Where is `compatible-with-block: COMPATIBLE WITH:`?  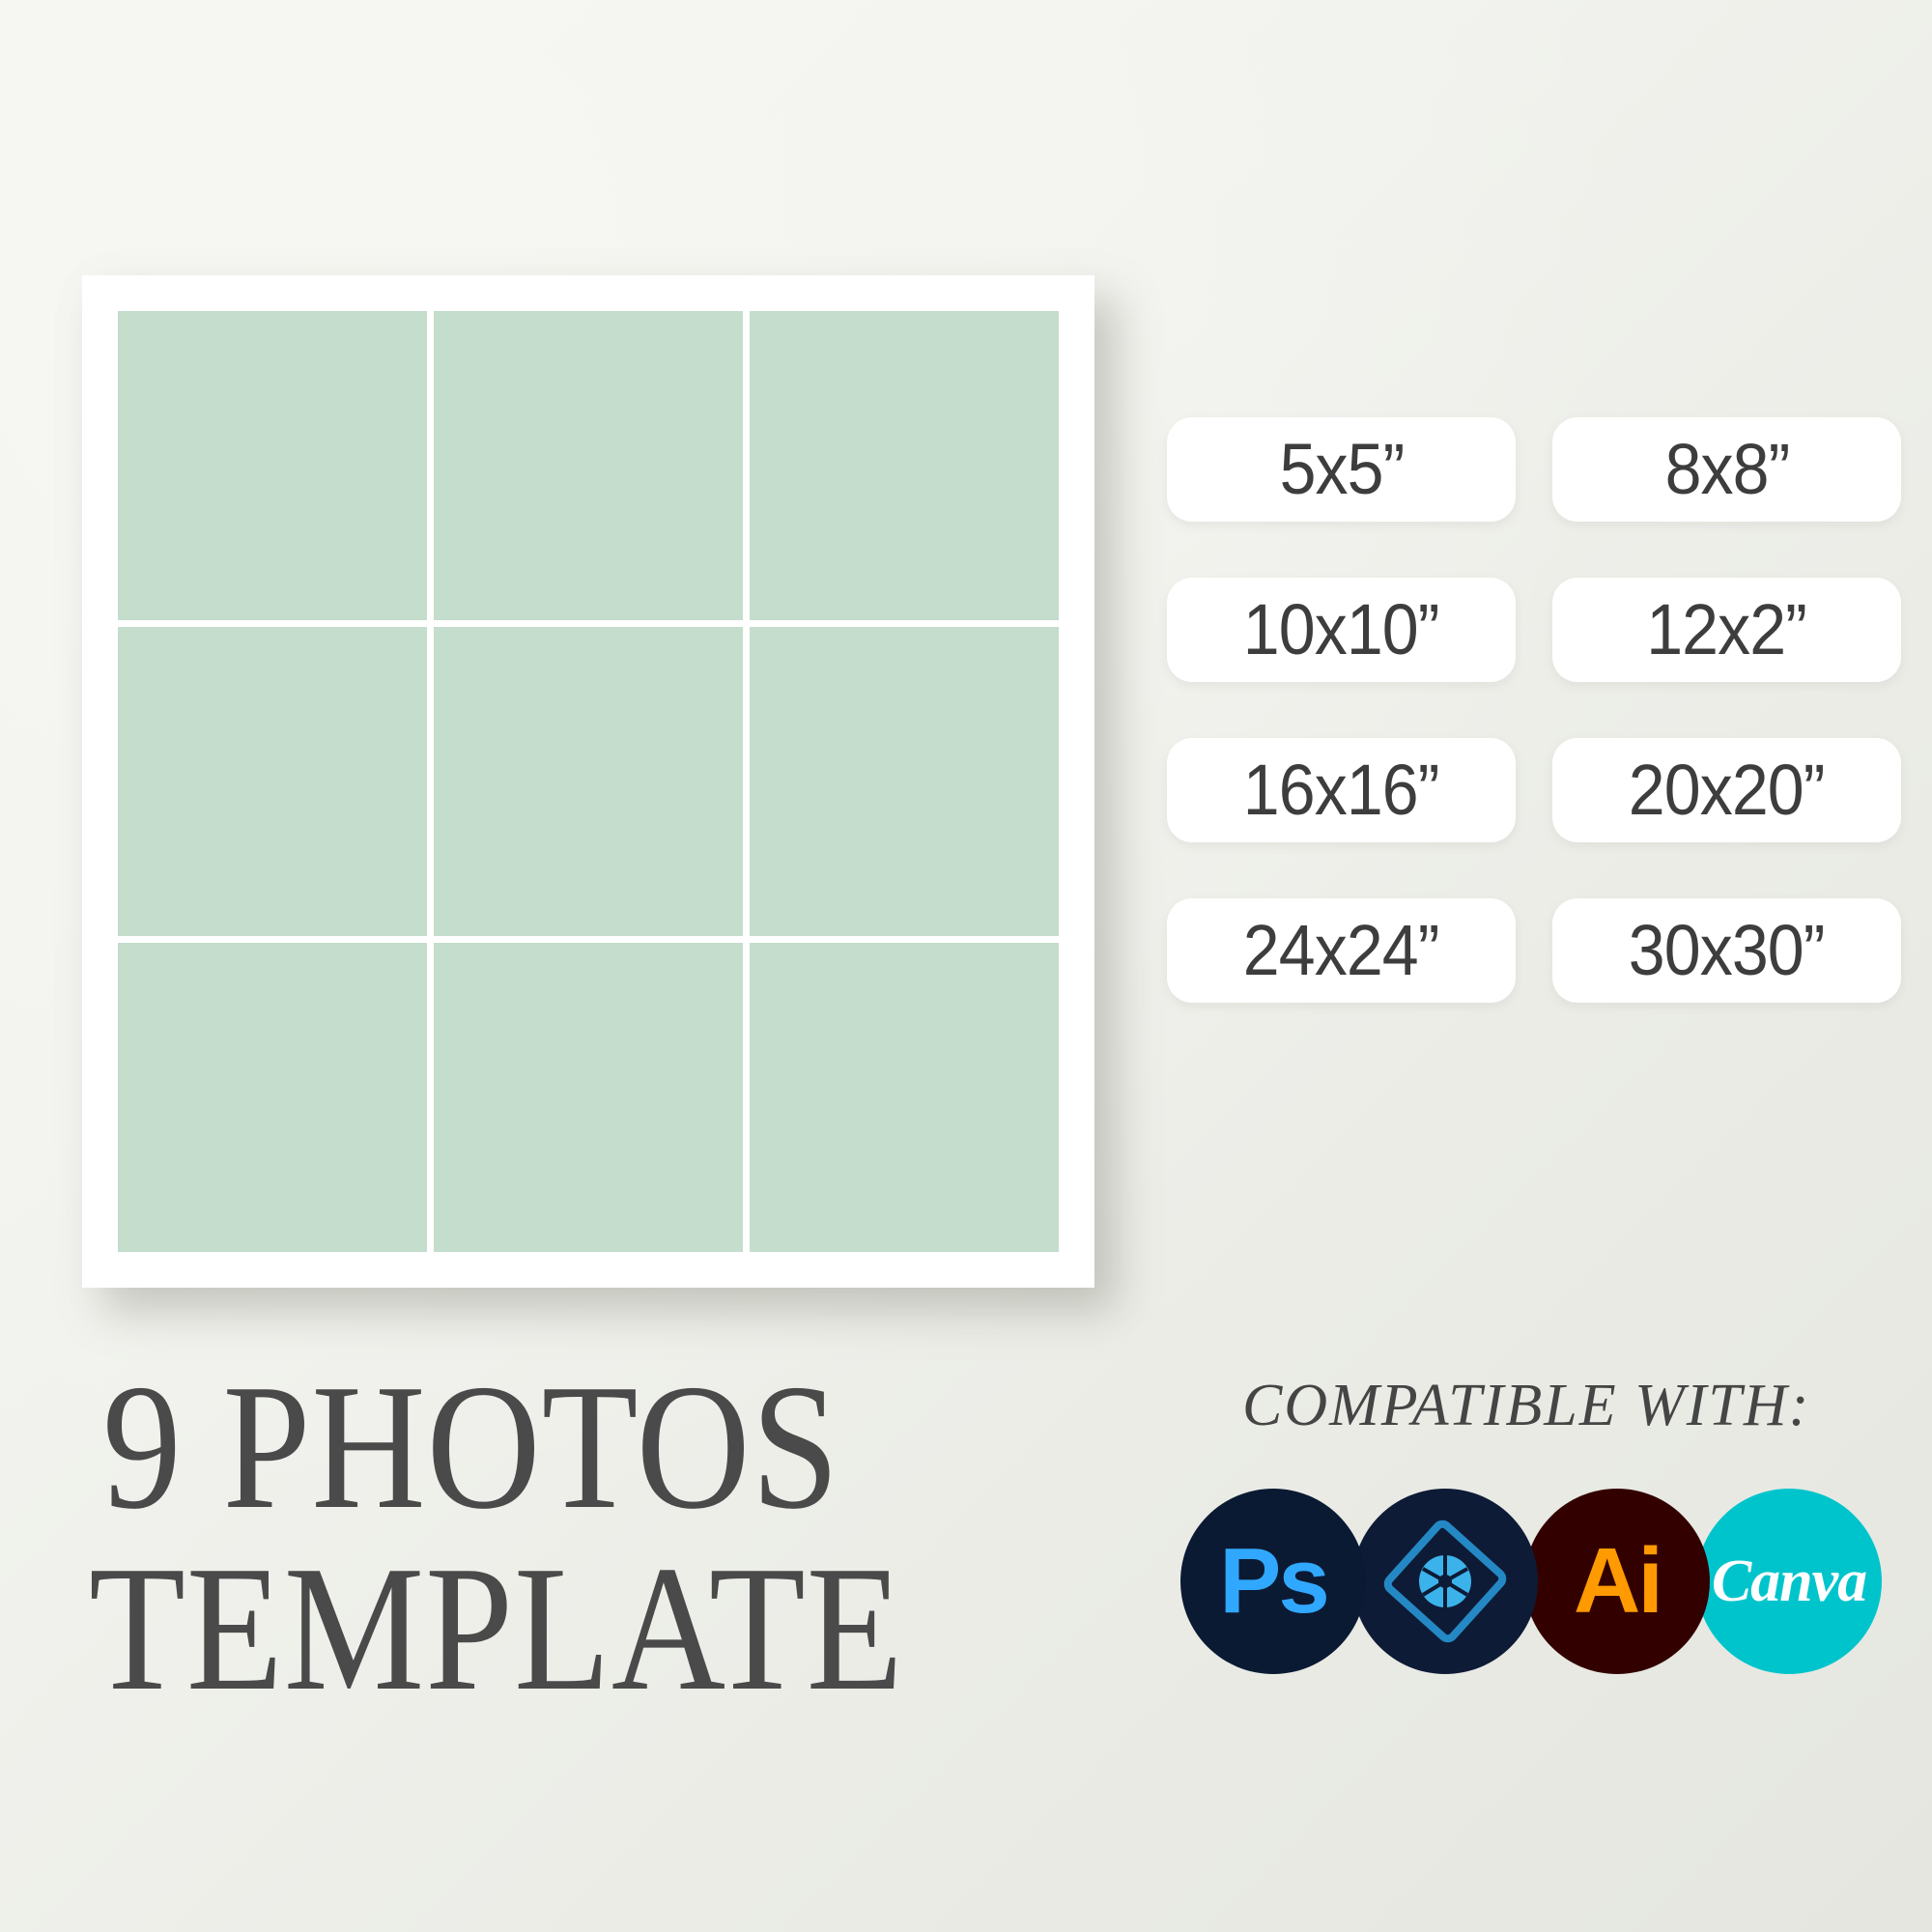
compatible-with-block: COMPATIBLE WITH: is located at coordinates (1526, 1405).